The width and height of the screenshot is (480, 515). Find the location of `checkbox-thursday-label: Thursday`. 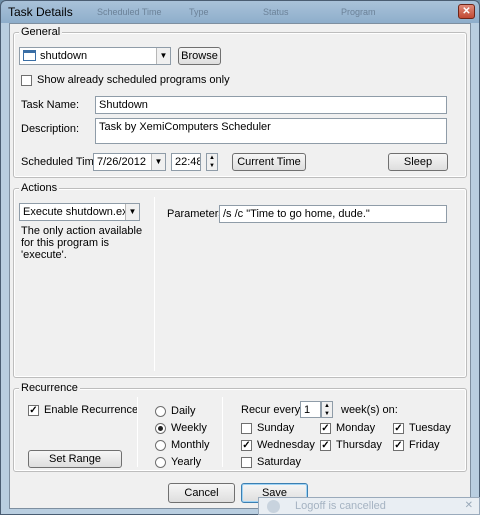

checkbox-thursday-label: Thursday is located at coordinates (359, 445).